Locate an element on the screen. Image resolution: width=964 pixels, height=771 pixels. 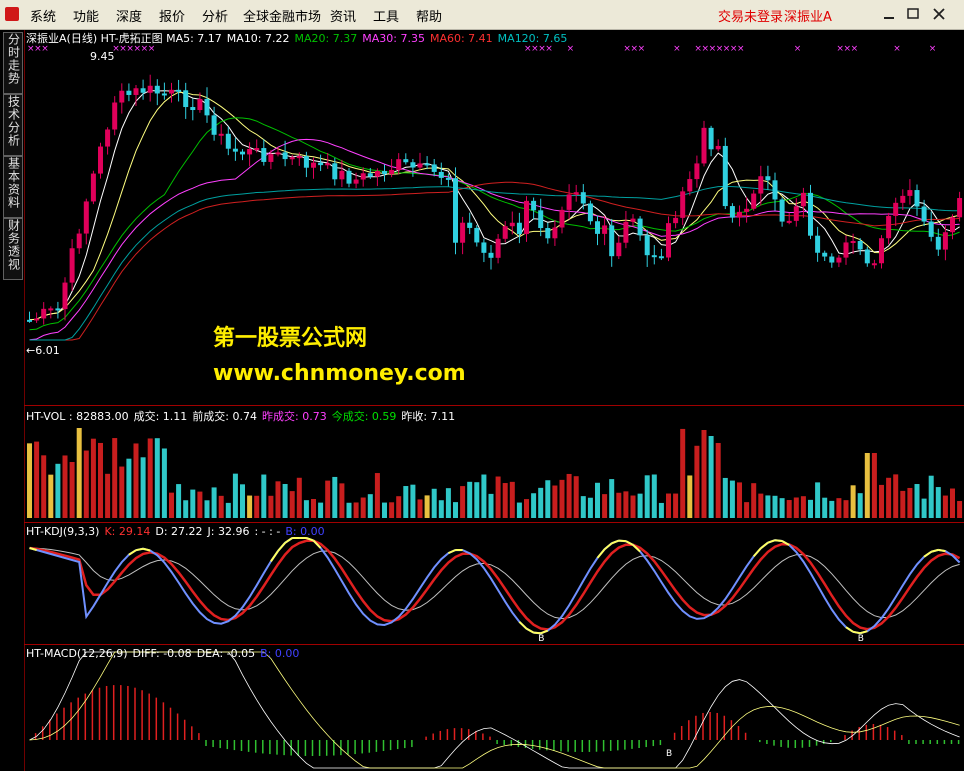
legend-item: 昨收: 7.11 is located at coordinates (428, 416).